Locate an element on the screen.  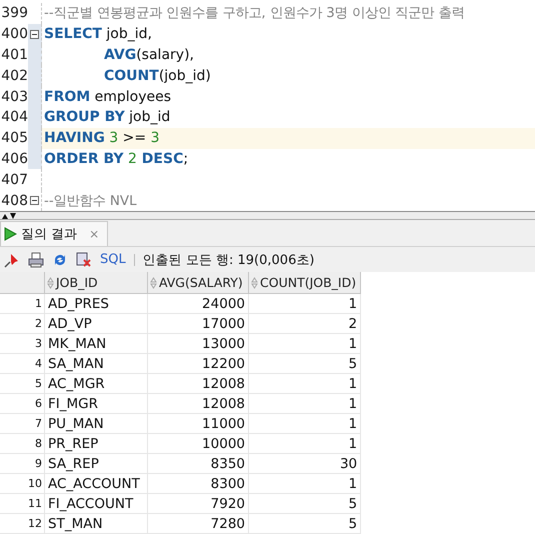
delete-icon is located at coordinates (84, 260).